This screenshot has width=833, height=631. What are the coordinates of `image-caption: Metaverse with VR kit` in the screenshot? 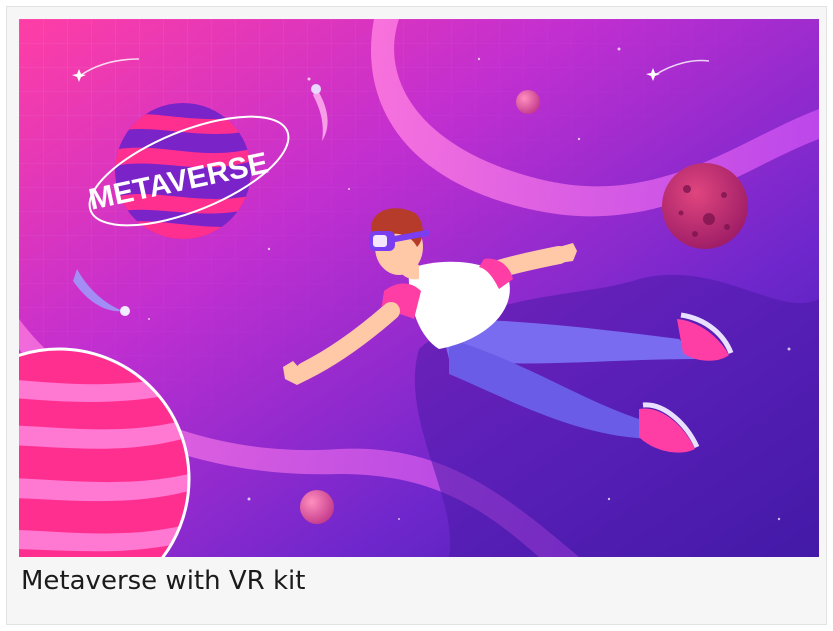 It's located at (163, 581).